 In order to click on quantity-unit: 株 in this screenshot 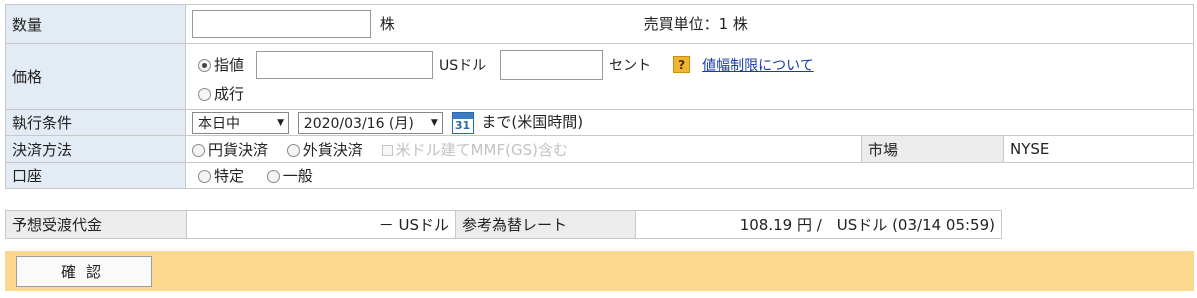, I will do `click(387, 23)`.